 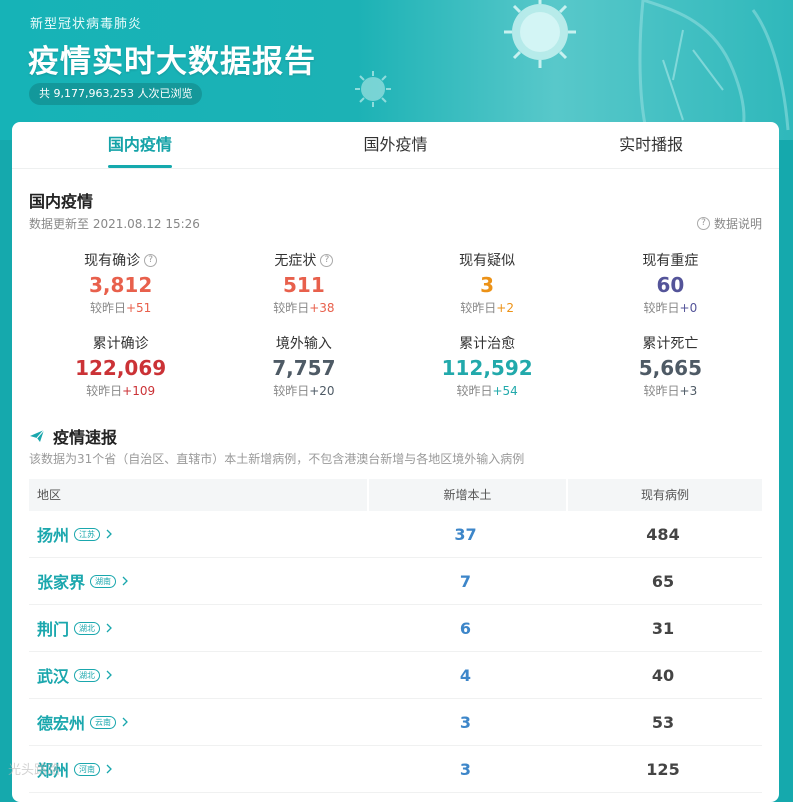 I want to click on region-cell: 扬州 江苏, so click(x=198, y=534).